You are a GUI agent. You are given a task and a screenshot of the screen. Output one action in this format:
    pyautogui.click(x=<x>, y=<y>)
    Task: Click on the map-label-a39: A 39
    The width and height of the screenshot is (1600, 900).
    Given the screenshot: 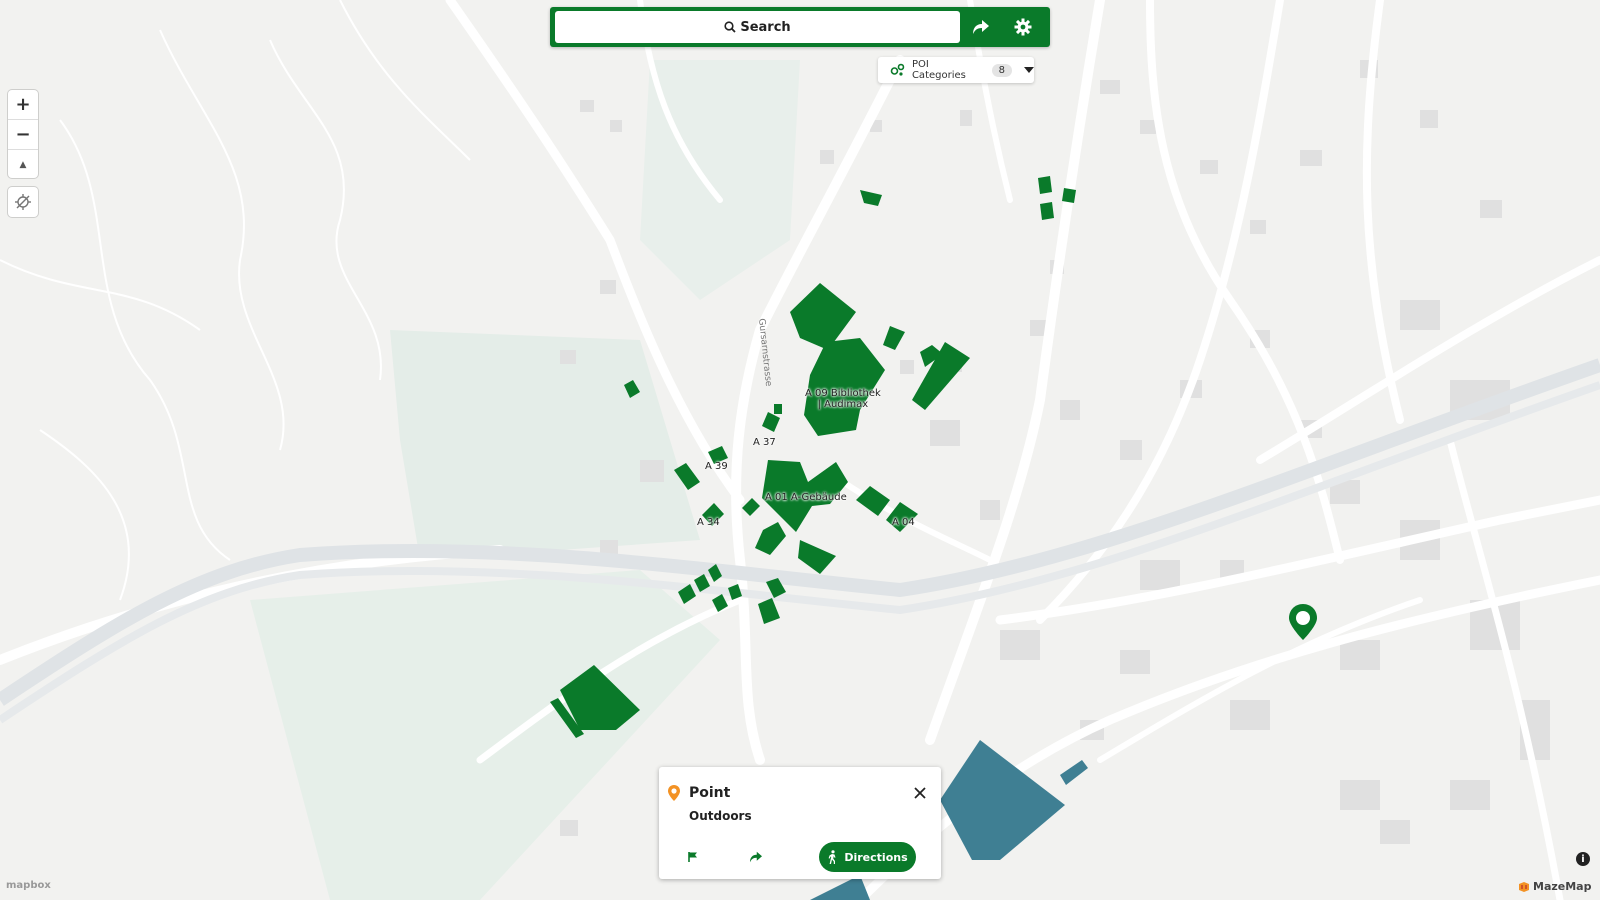 What is the action you would take?
    pyautogui.click(x=716, y=466)
    